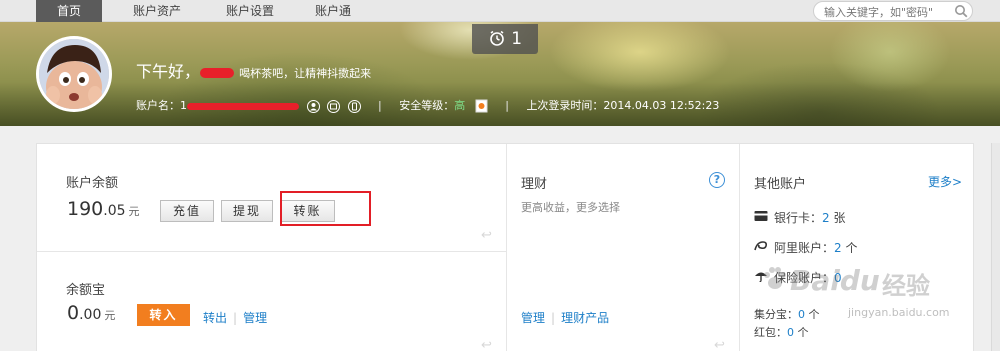  I want to click on licai-subtitle: 更高收益，更多选择, so click(570, 207).